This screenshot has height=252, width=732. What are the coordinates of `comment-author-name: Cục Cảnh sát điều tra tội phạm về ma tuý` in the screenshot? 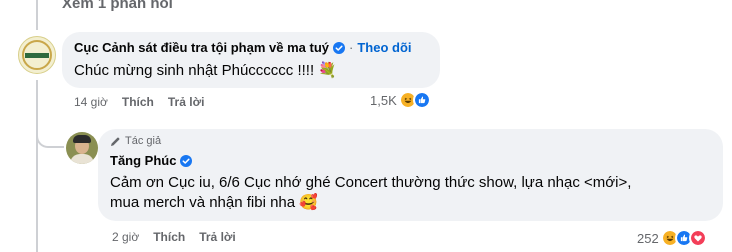 It's located at (201, 47).